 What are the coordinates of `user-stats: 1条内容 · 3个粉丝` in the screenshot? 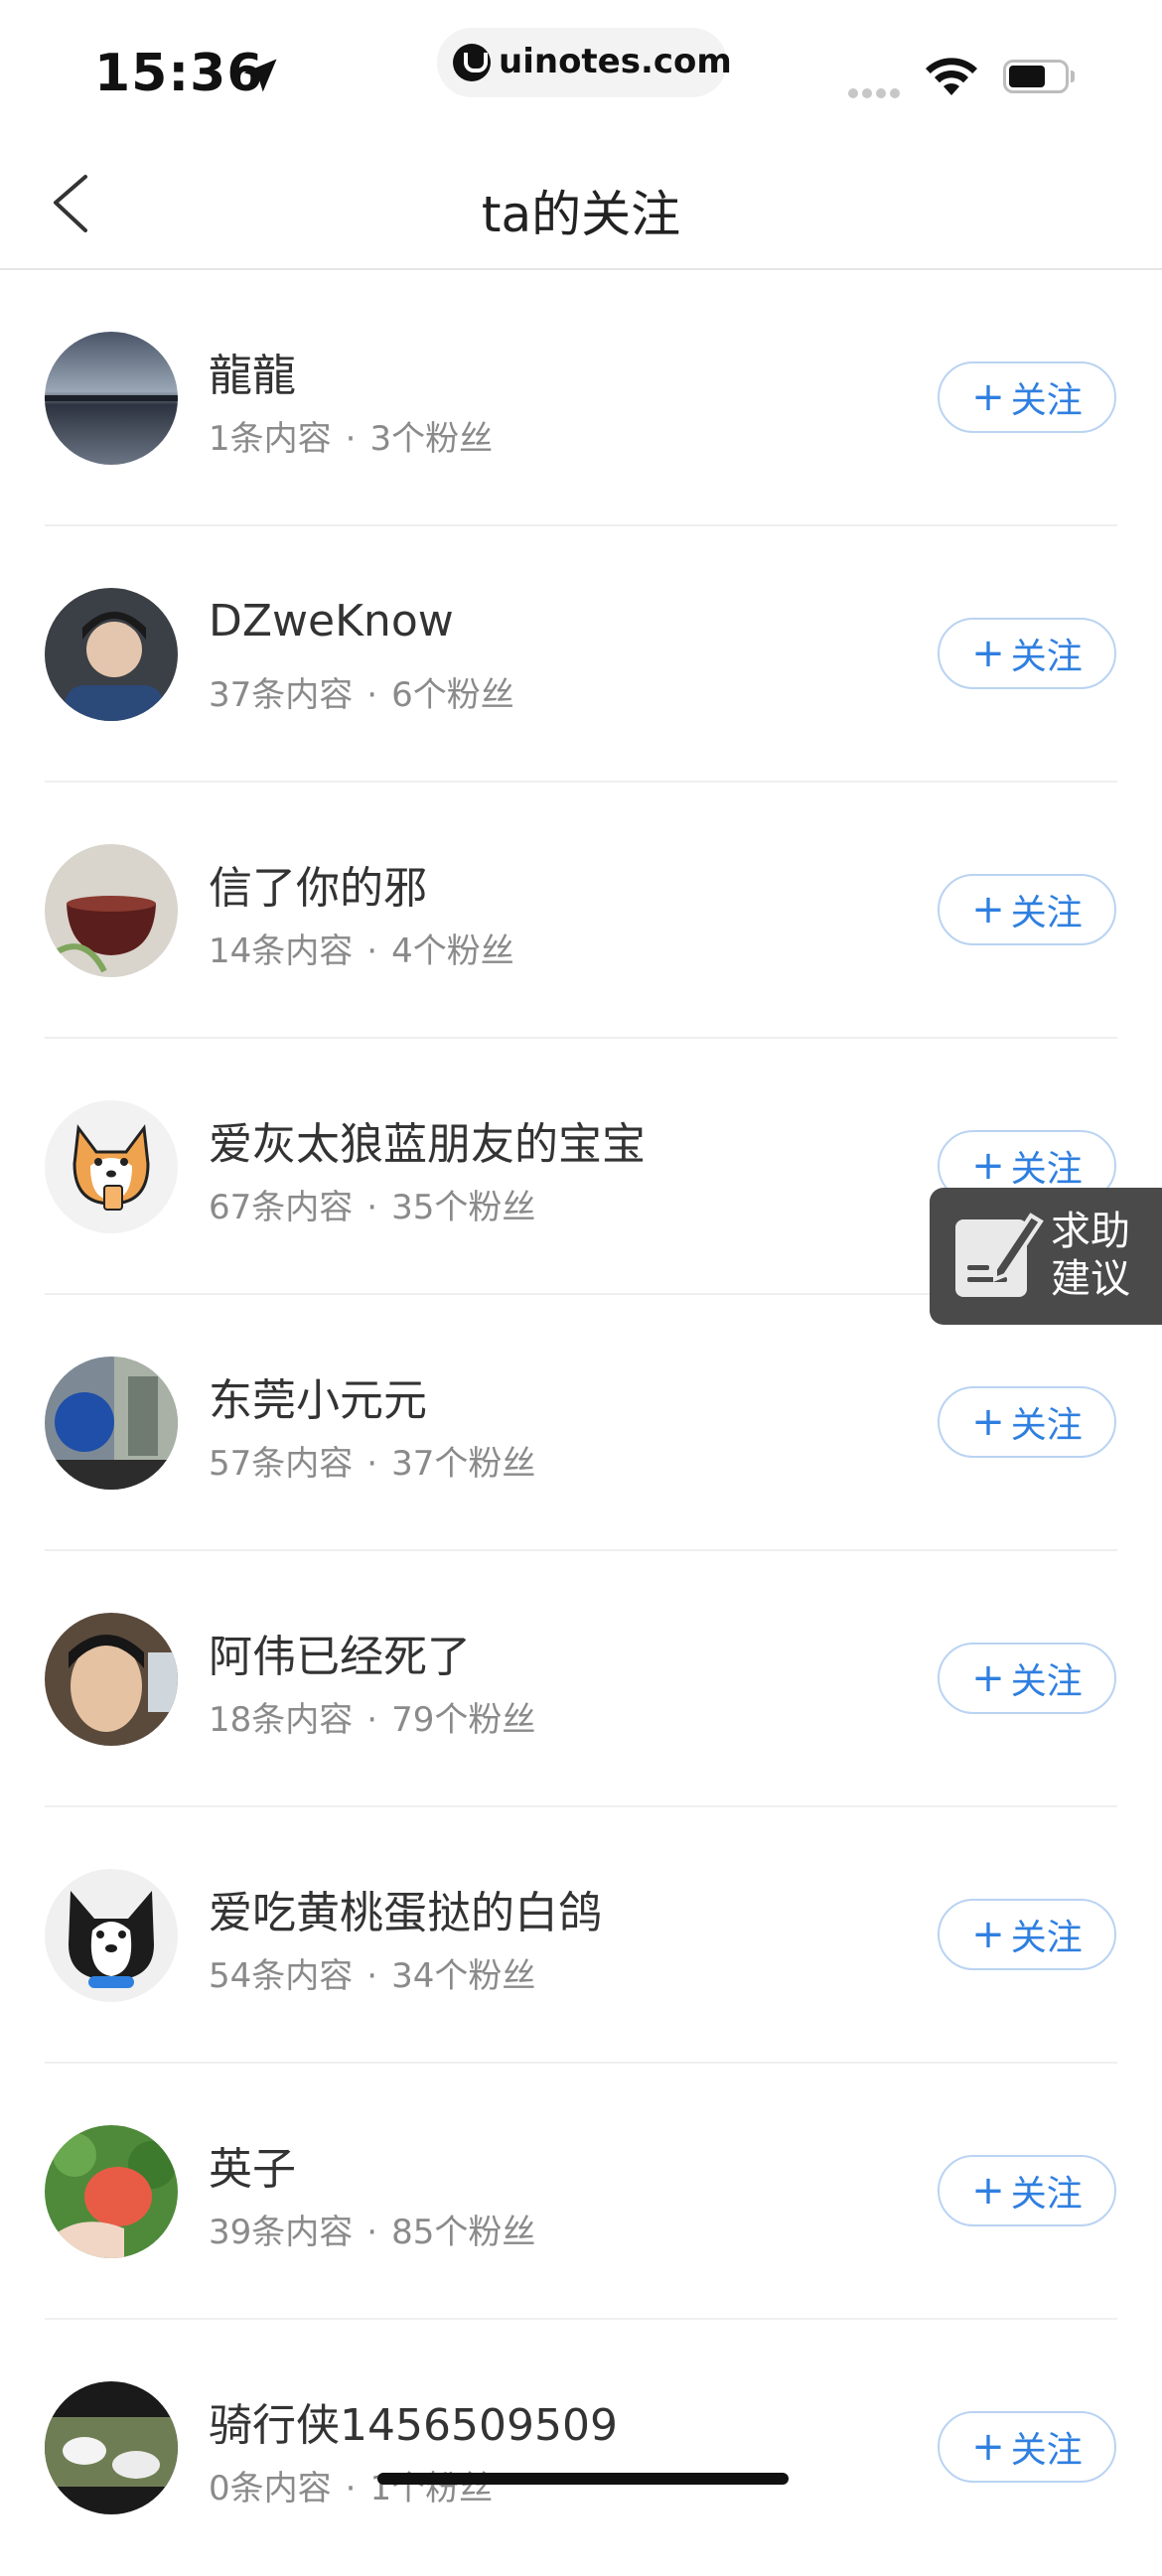 It's located at (351, 436).